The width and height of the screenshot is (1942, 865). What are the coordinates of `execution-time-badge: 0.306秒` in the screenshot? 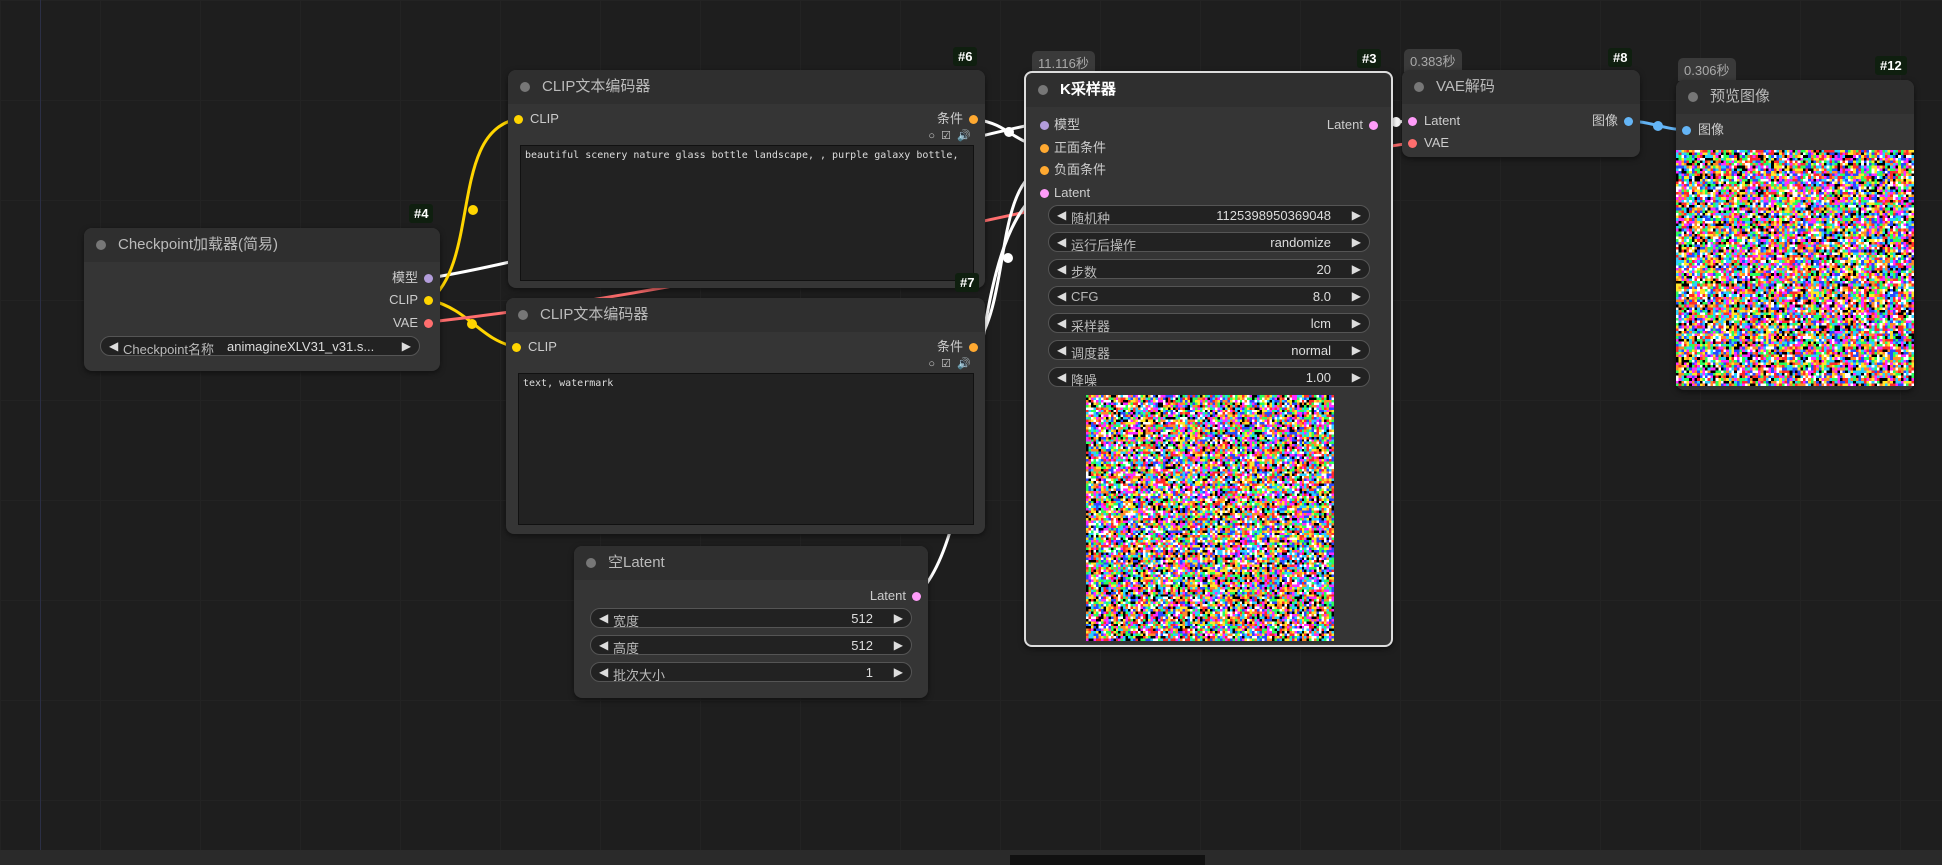 It's located at (1707, 69).